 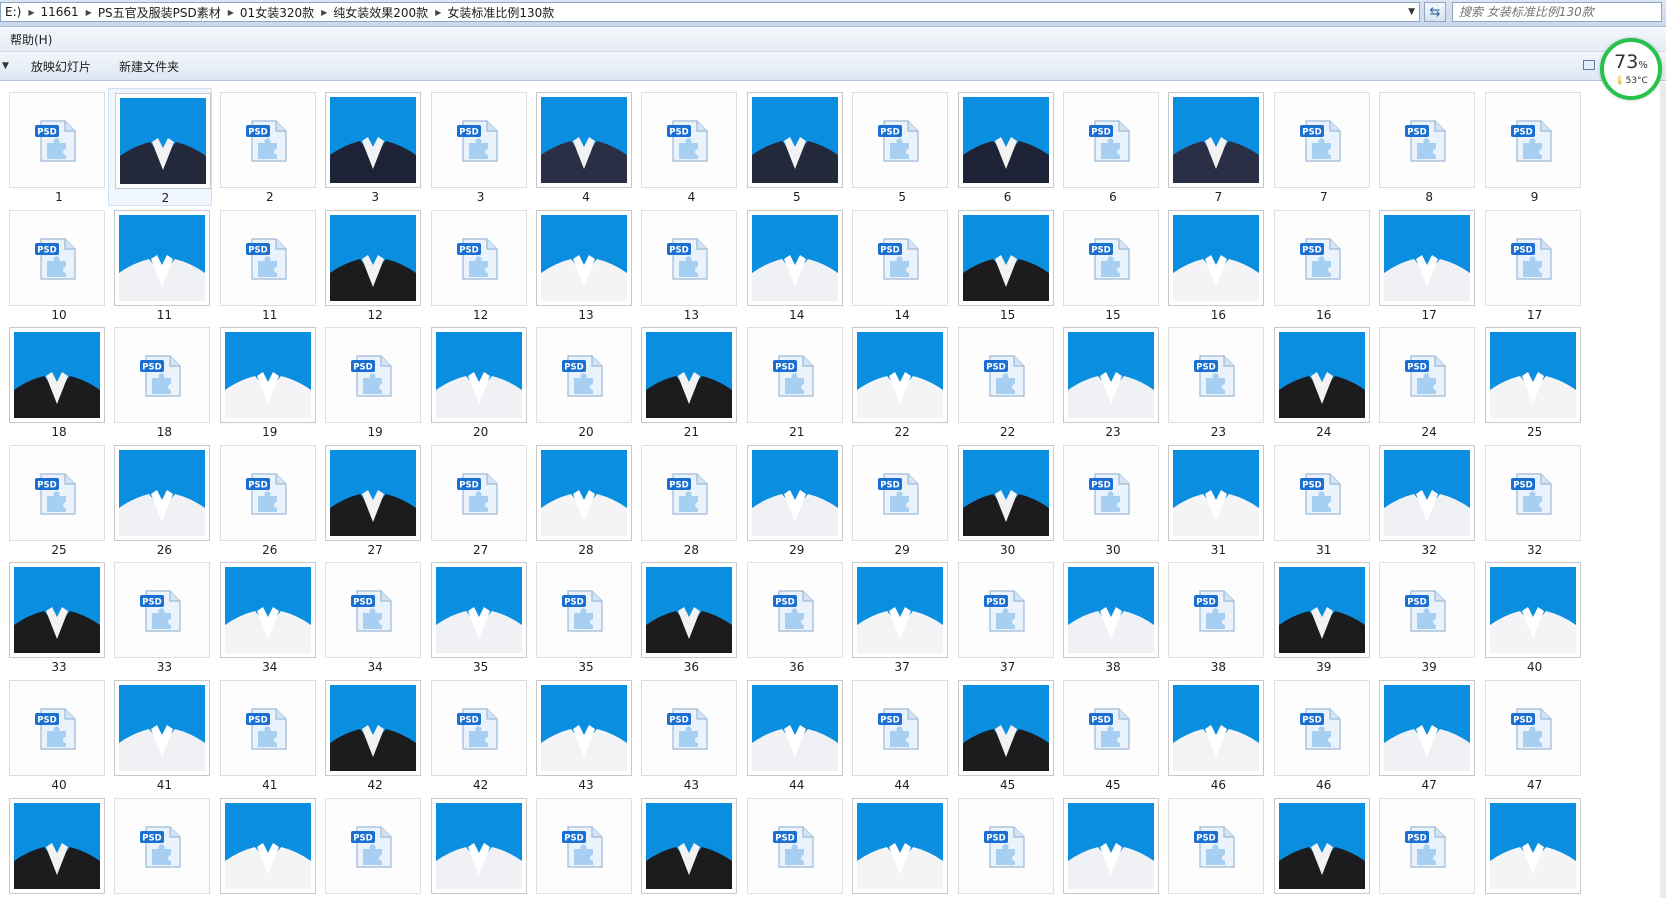 What do you see at coordinates (1320, 617) in the screenshot?
I see `image-file-item: 39` at bounding box center [1320, 617].